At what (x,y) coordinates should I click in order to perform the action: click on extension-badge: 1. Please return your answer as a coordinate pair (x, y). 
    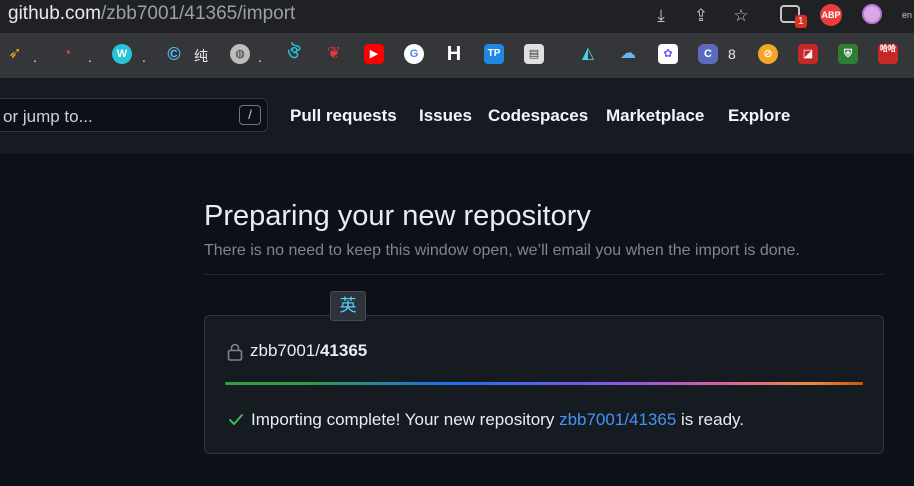
    Looking at the image, I should click on (801, 21).